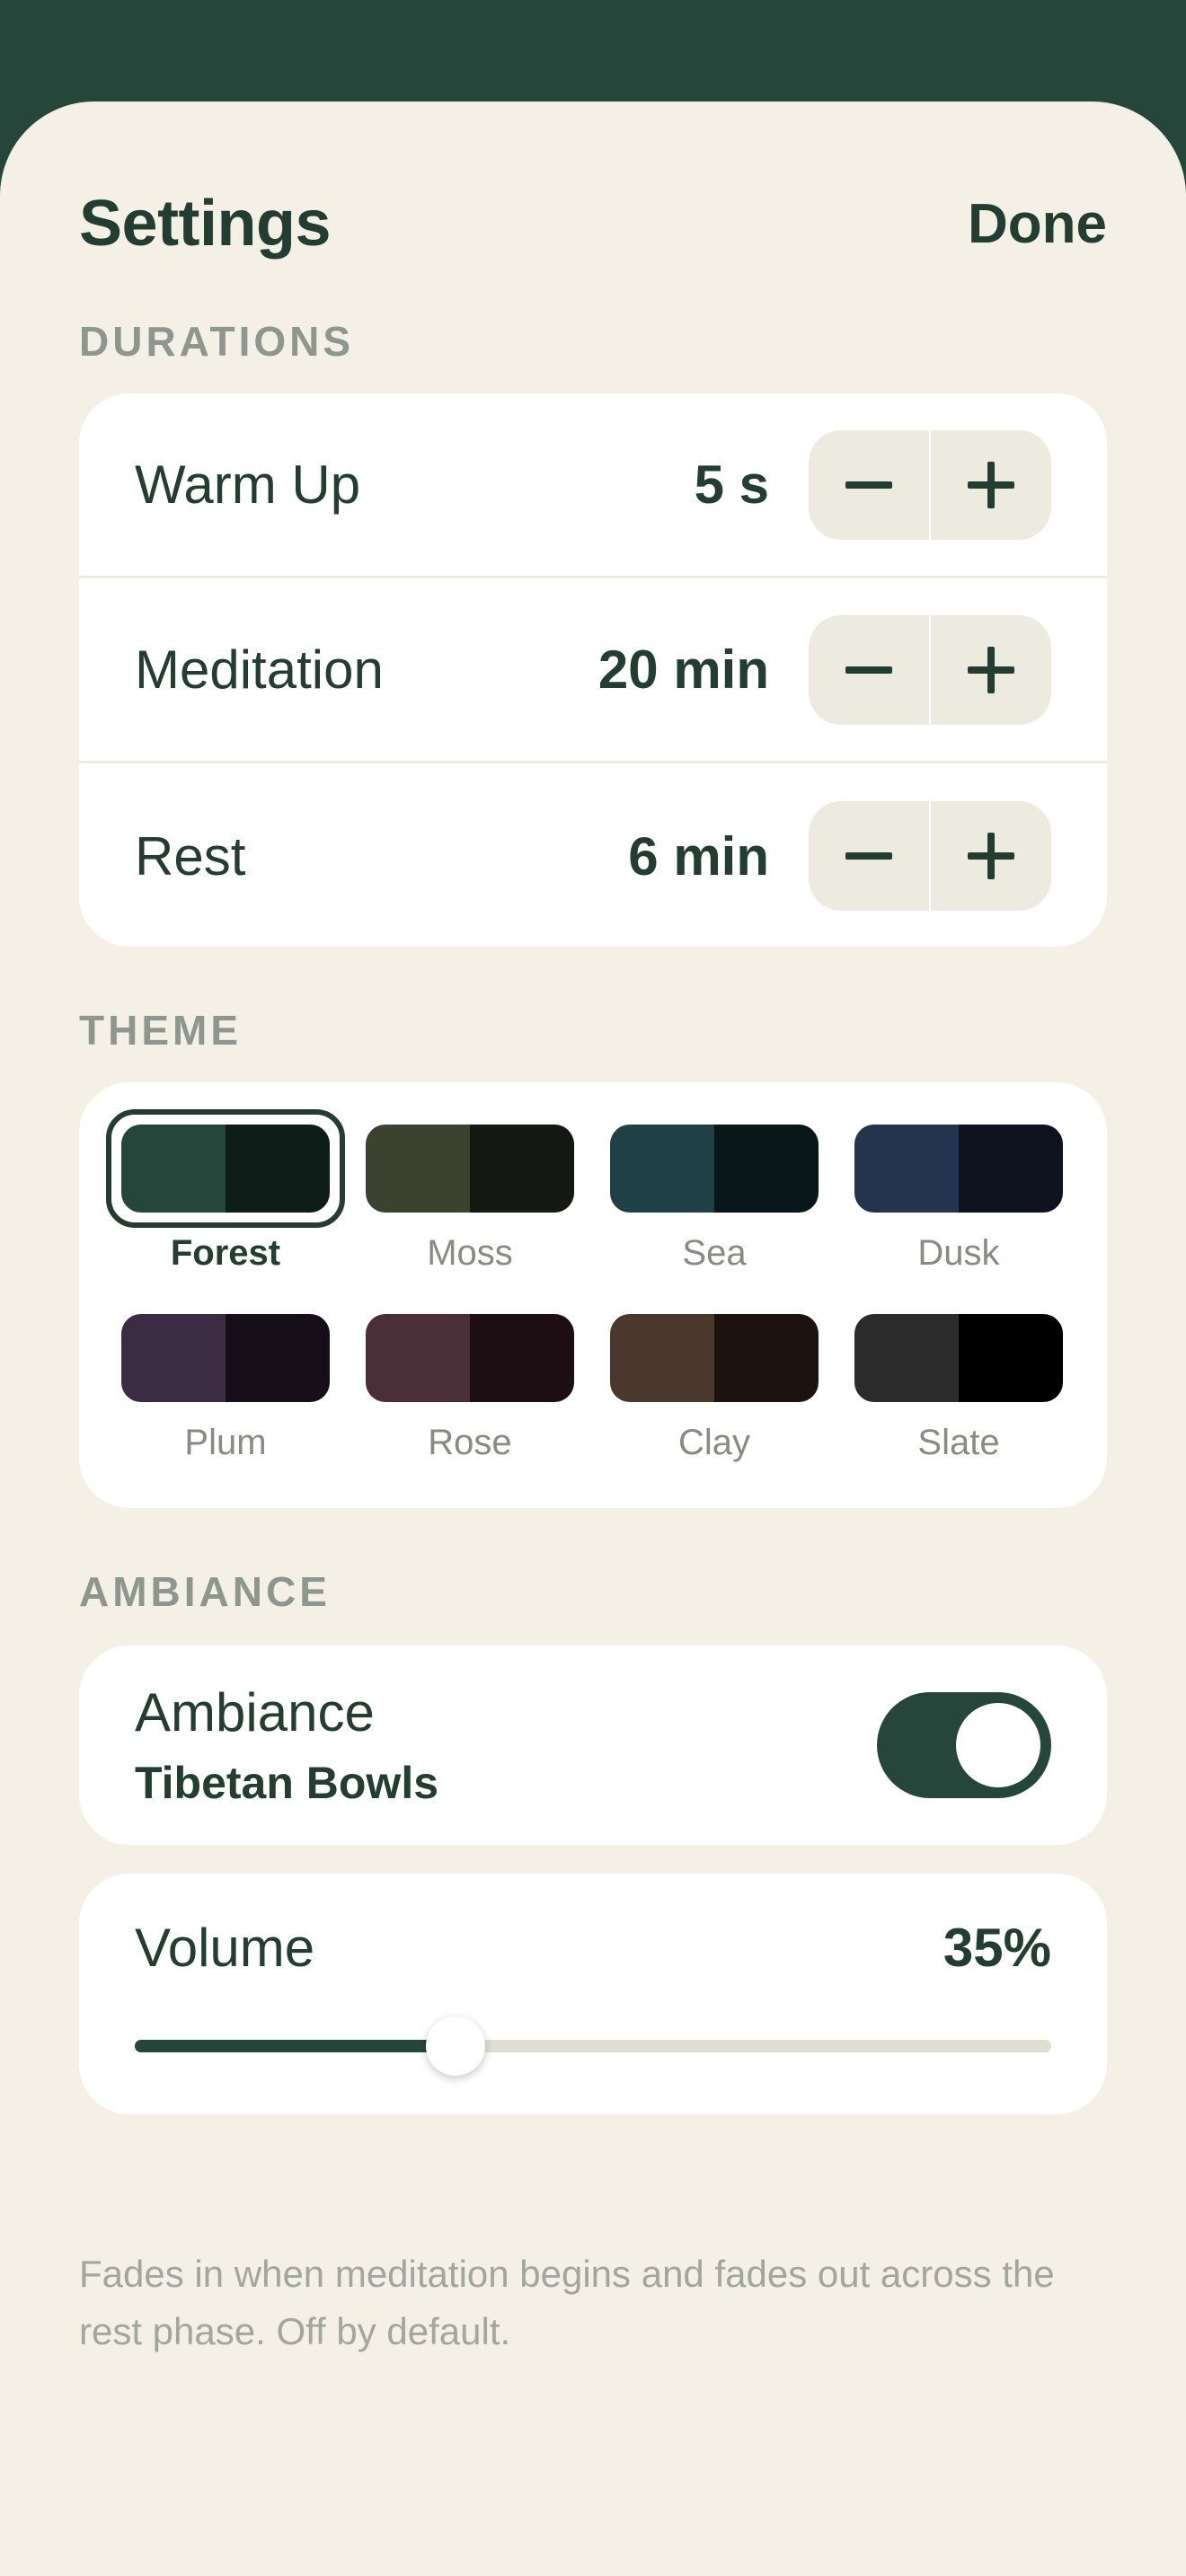 Image resolution: width=1186 pixels, height=2576 pixels. What do you see at coordinates (958, 1442) in the screenshot?
I see `theme-name-slate: Slate` at bounding box center [958, 1442].